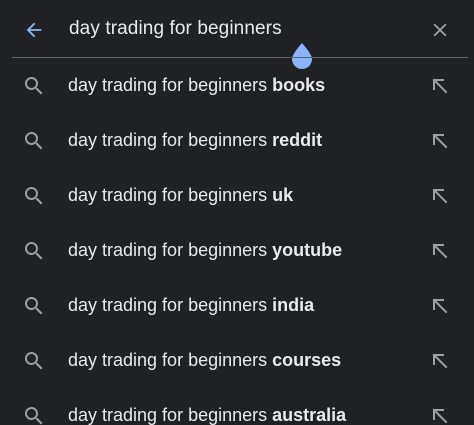 The width and height of the screenshot is (474, 425). What do you see at coordinates (297, 140) in the screenshot?
I see `suggestion-completion: reddit` at bounding box center [297, 140].